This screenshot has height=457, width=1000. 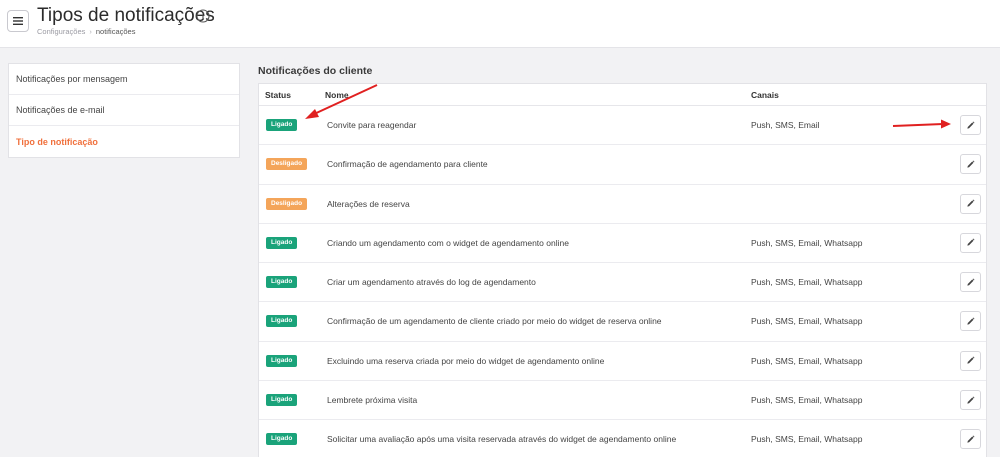 I want to click on sidebar-item-tipo-notificacao: Tipo de notificação, so click(x=124, y=141).